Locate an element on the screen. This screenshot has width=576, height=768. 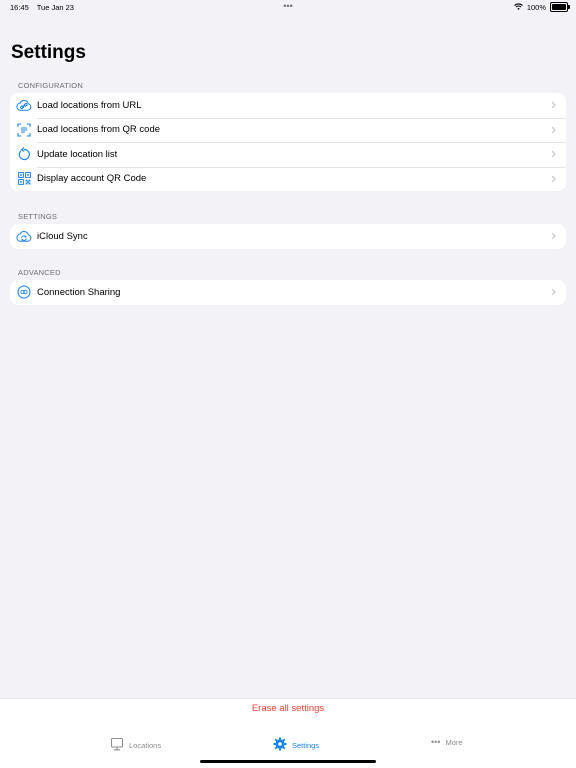
page-title: Settings is located at coordinates (48, 52).